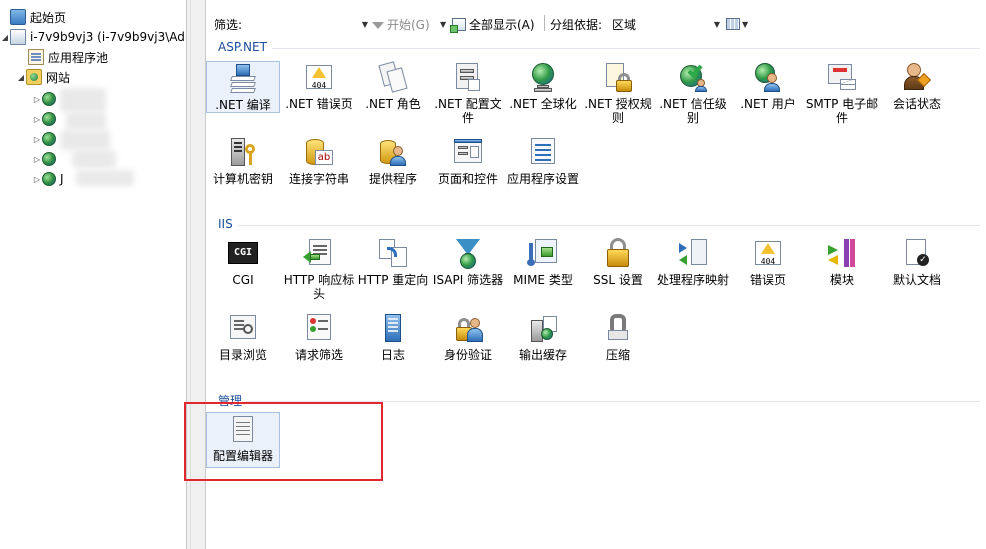  Describe the element at coordinates (618, 262) in the screenshot. I see `feature-ssl-settings: SSL 设置` at that location.